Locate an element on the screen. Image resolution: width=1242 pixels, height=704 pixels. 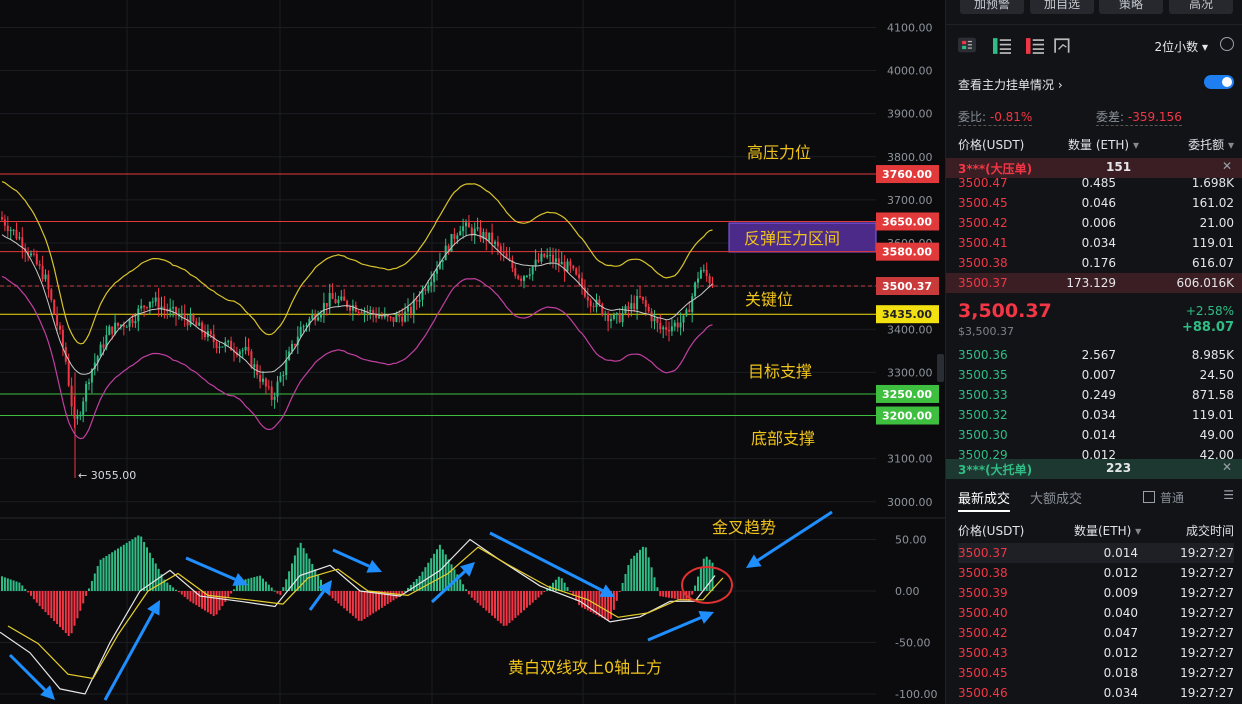
ask-row: 3500.38 0.176 616.07 is located at coordinates (1096, 263).